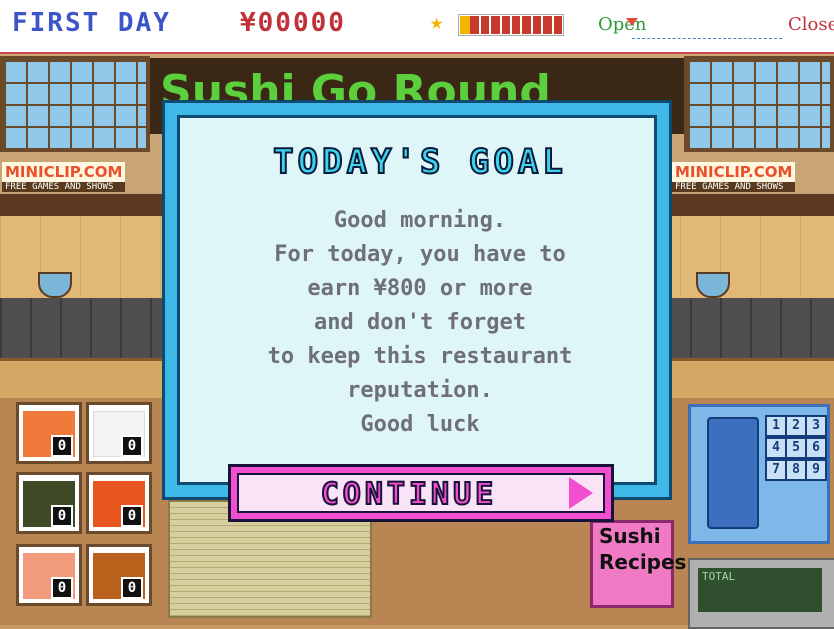 This screenshot has width=834, height=629. I want to click on continue-label: CONTINUE, so click(409, 494).